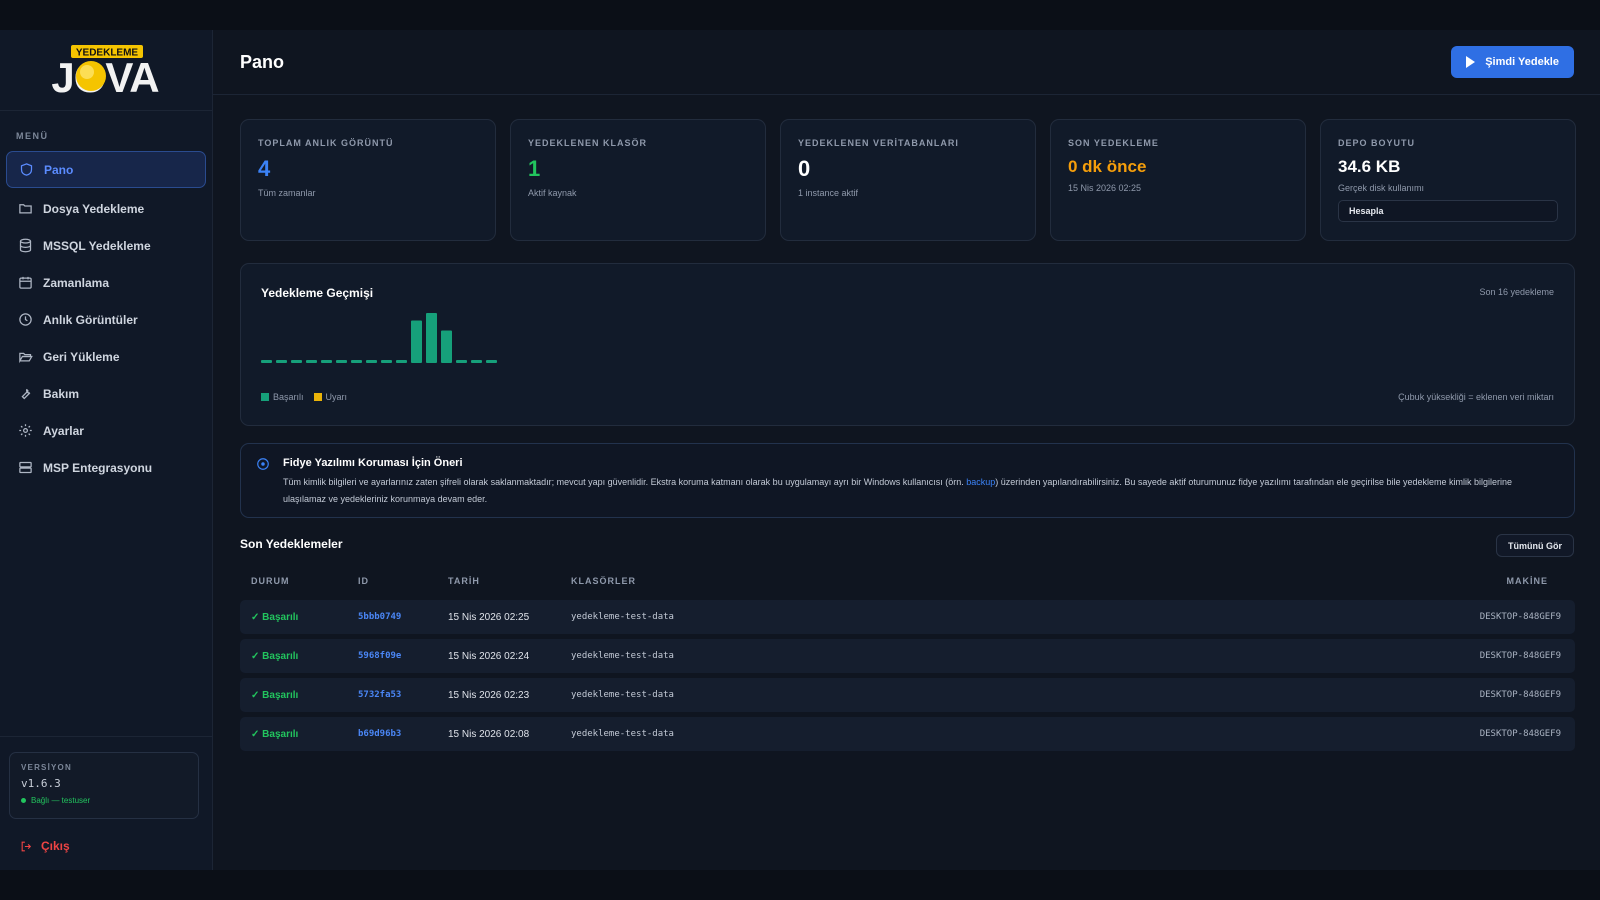 This screenshot has width=1600, height=900. What do you see at coordinates (980, 482) in the screenshot?
I see `backup-user-link: backup` at bounding box center [980, 482].